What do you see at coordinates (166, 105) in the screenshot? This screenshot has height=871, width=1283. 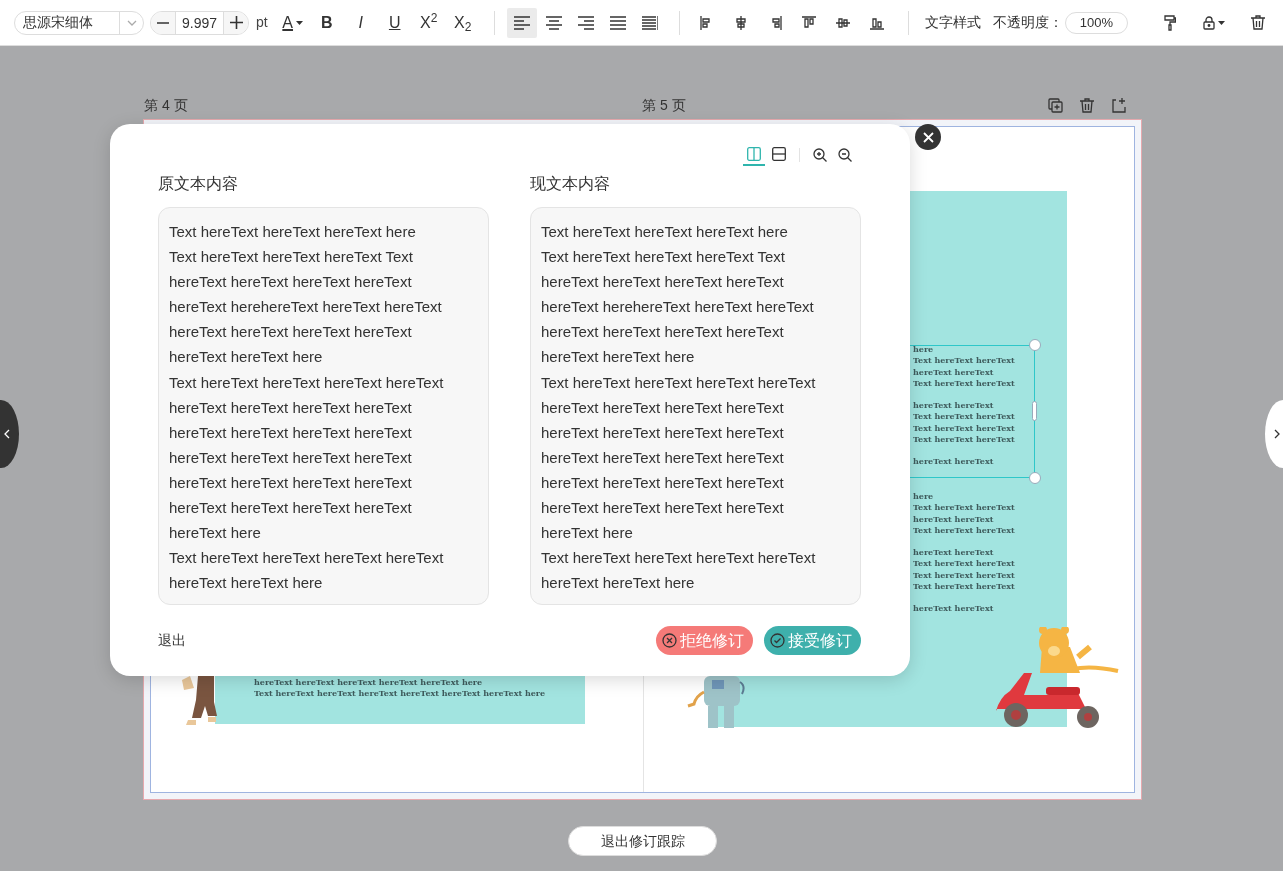 I see `page-label: 第 4 页` at bounding box center [166, 105].